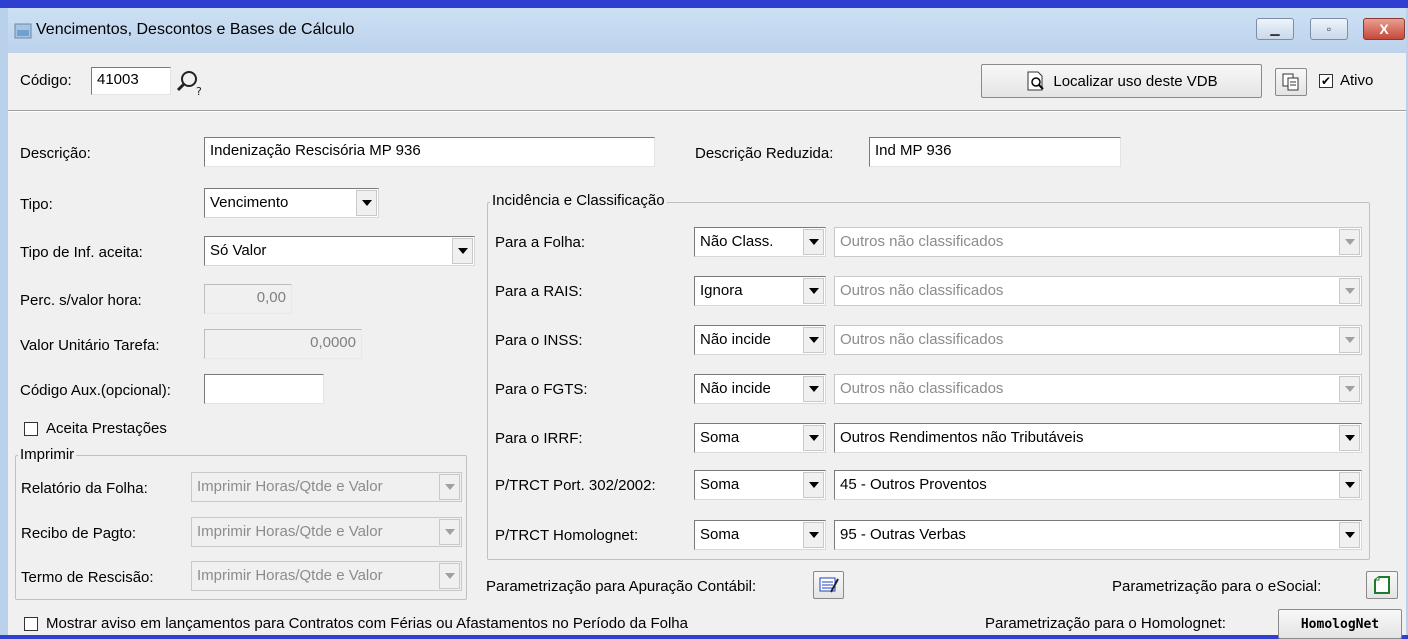 This screenshot has height=639, width=1408. What do you see at coordinates (567, 535) in the screenshot?
I see `incidencia-row-label: P/TRCT Homolognet:` at bounding box center [567, 535].